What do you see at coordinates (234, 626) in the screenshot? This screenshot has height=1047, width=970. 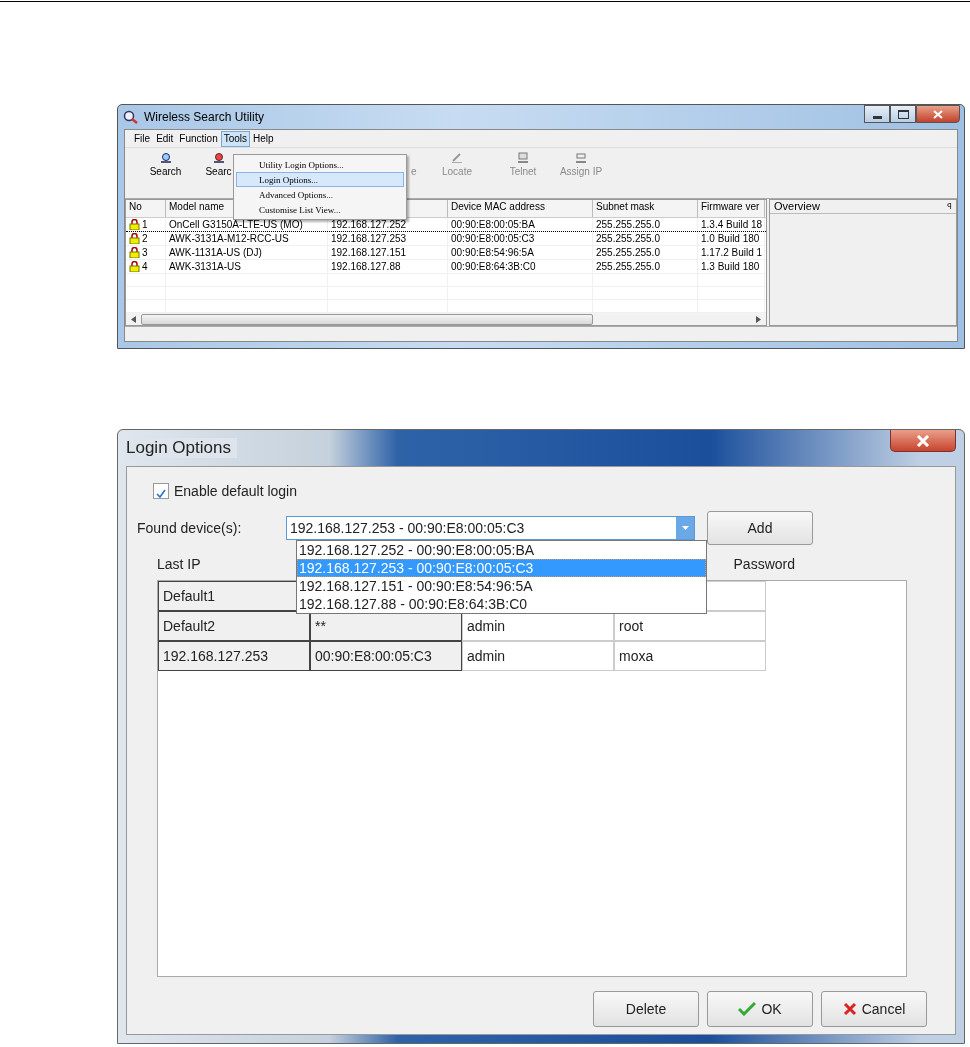 I see `table-cell: Default2` at bounding box center [234, 626].